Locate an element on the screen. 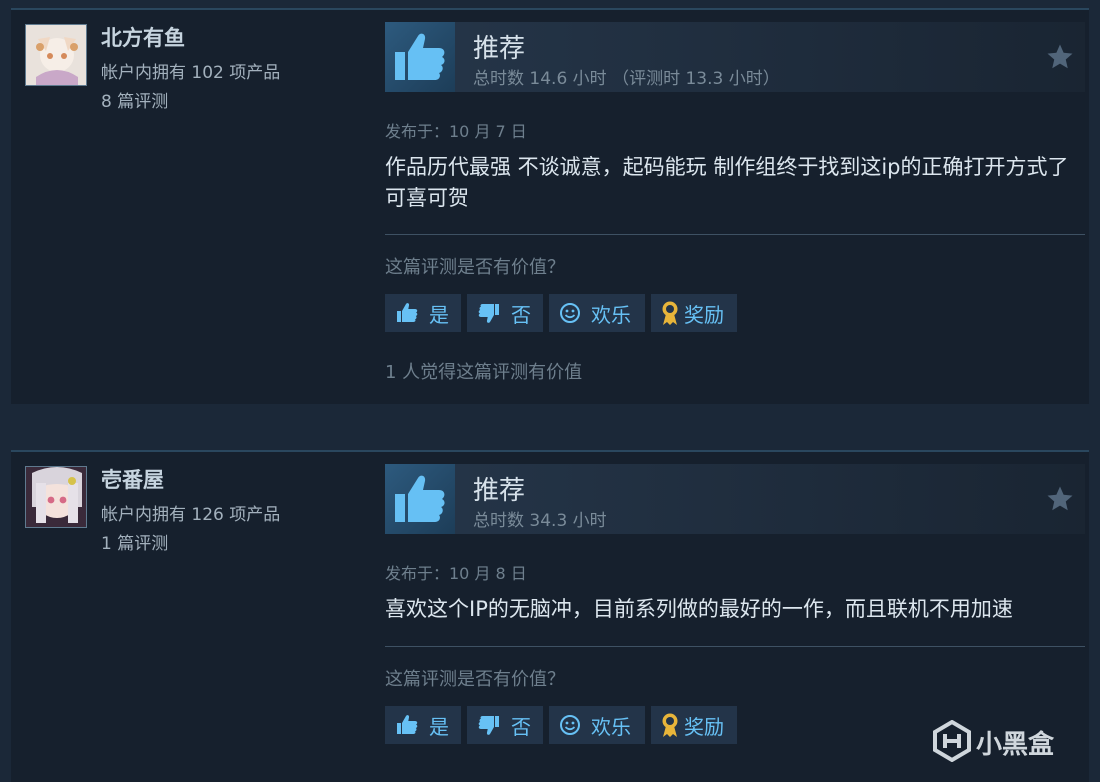 The width and height of the screenshot is (1100, 782). vote-header: 推荐 总时数 14.6 小时 （评测时 13.3 小时） is located at coordinates (735, 57).